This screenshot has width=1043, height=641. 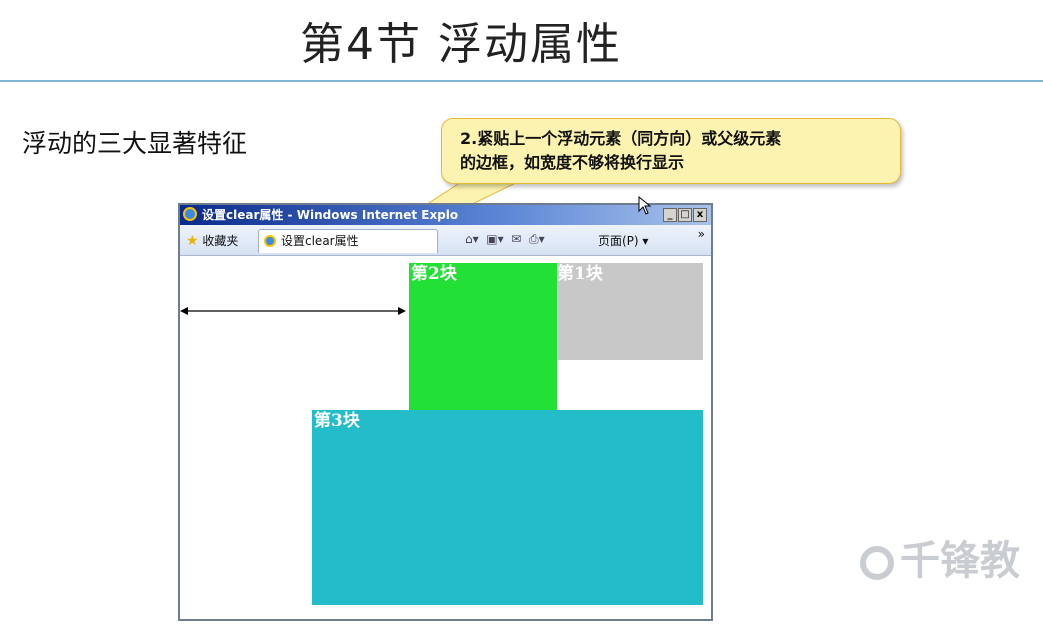 What do you see at coordinates (472, 239) in the screenshot?
I see `home-icon: ⌂▾` at bounding box center [472, 239].